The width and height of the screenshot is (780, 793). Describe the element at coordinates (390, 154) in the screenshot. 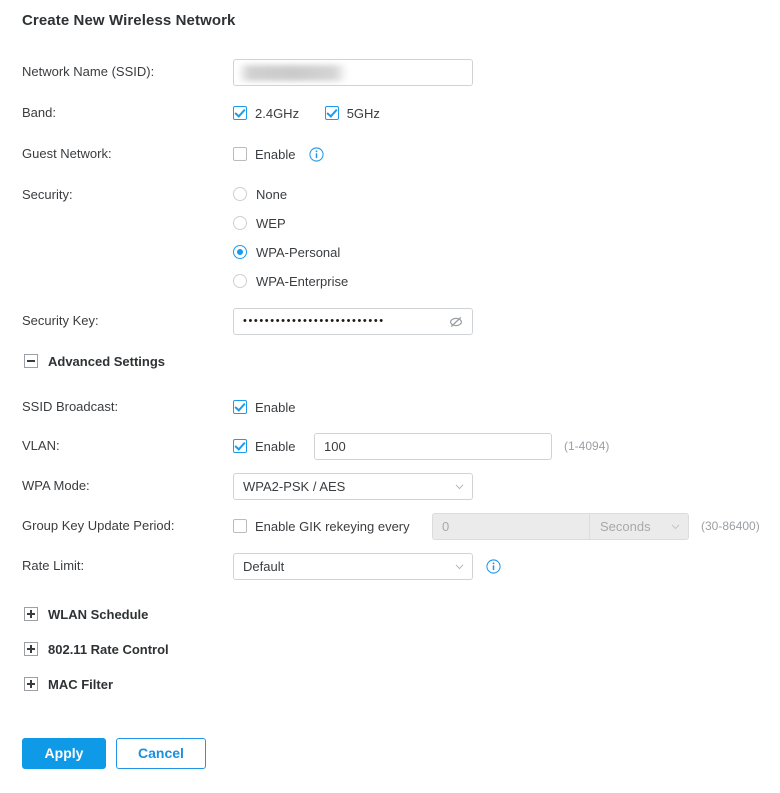

I see `row-guest-network: Guest Network: Enable` at that location.